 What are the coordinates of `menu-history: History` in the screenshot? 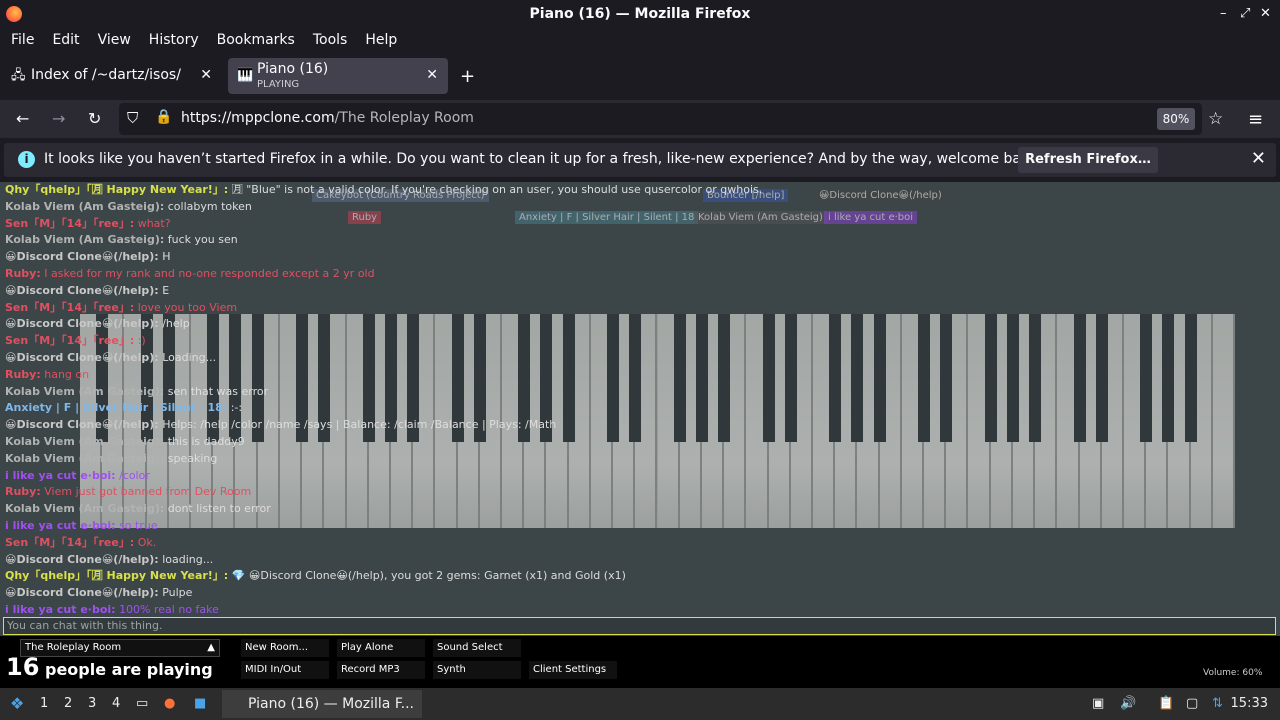 It's located at (174, 41).